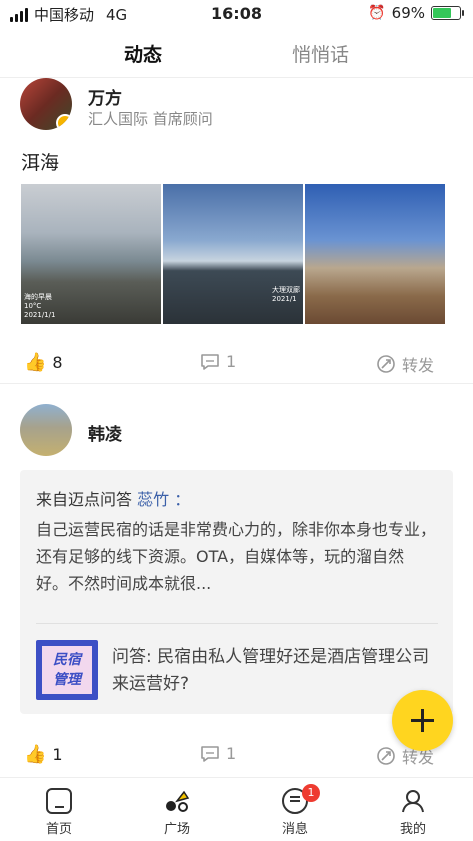 The image size is (473, 841). Describe the element at coordinates (153, 499) in the screenshot. I see `quote-source-user: 蕊竹` at that location.